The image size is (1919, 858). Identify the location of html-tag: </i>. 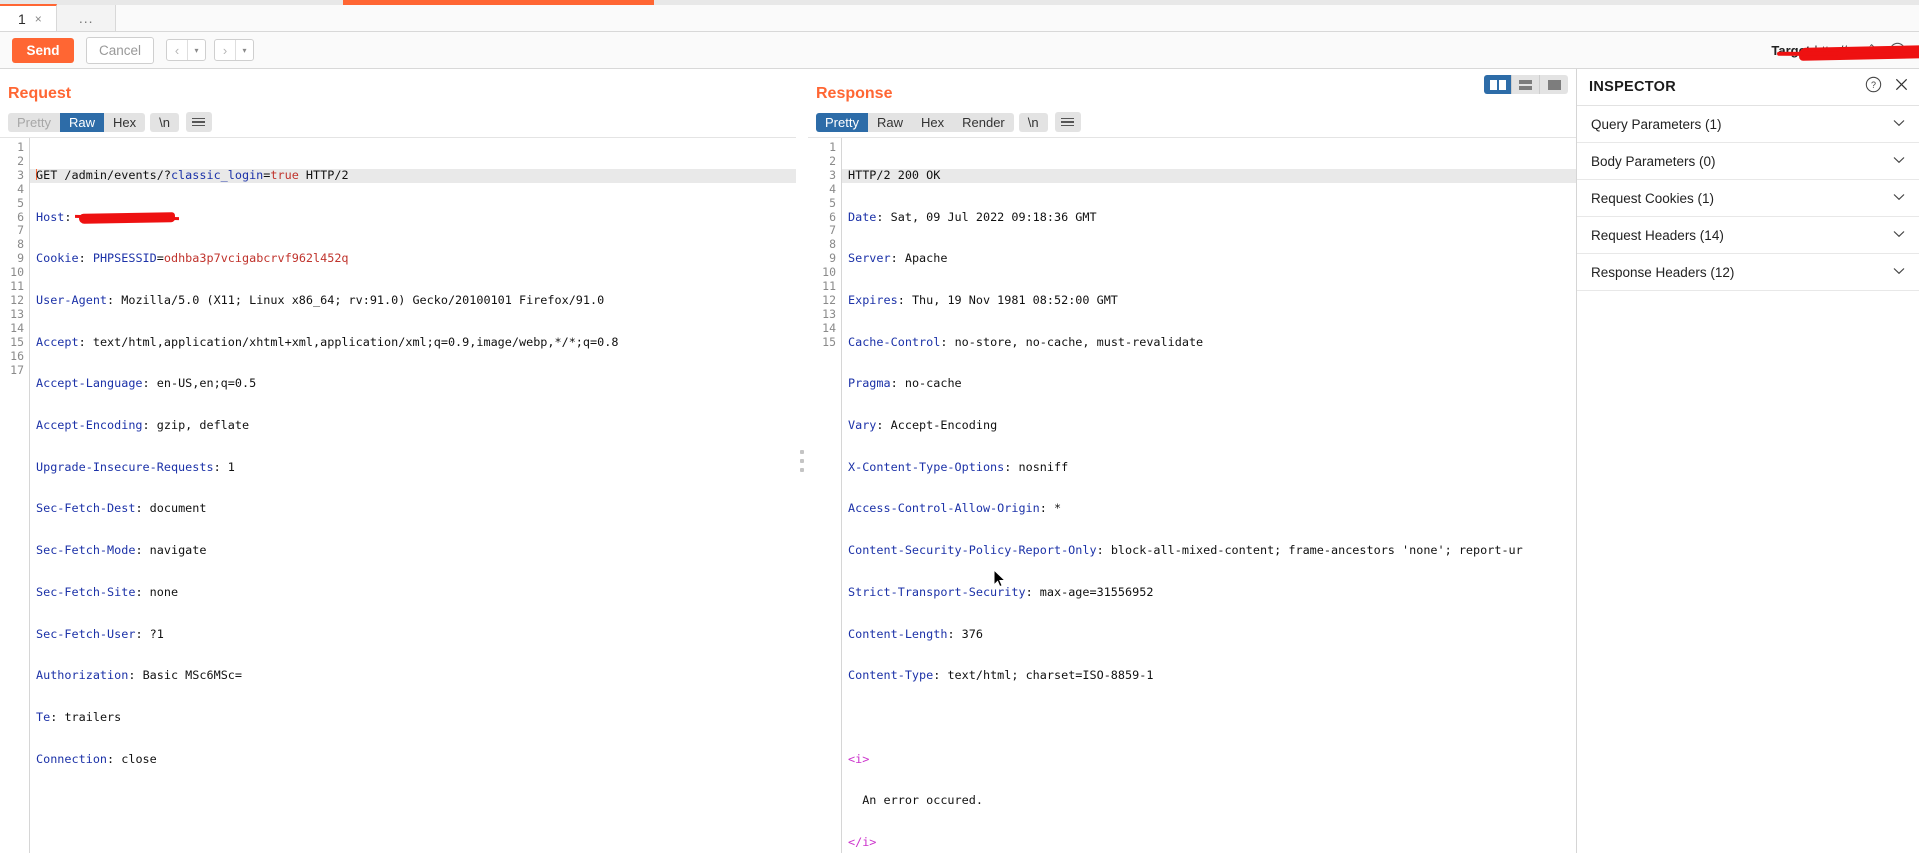
(862, 842).